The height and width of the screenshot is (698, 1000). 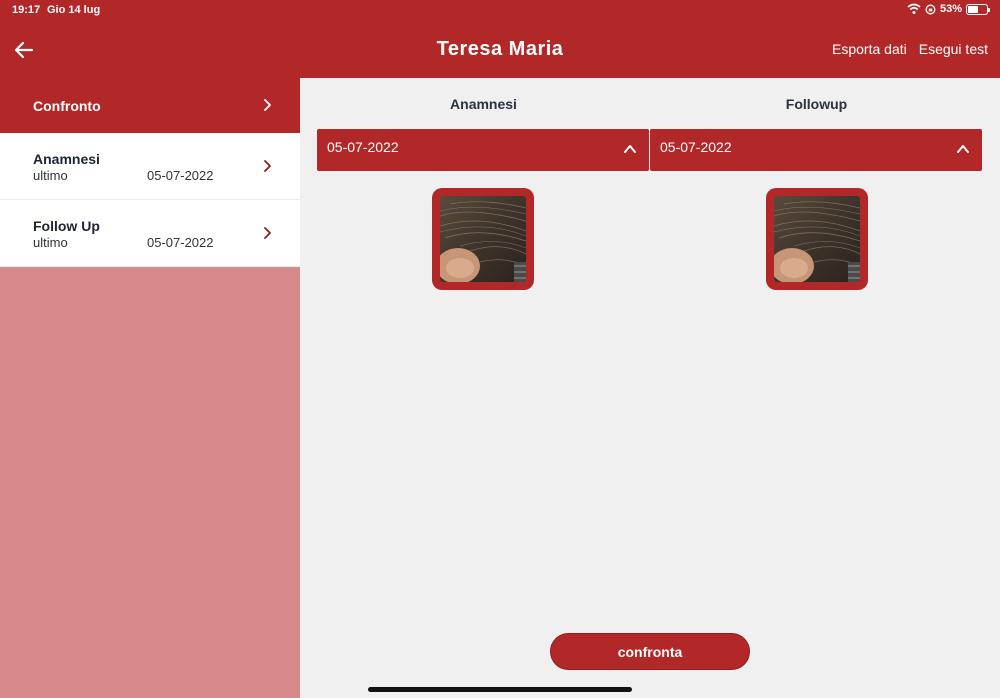 What do you see at coordinates (816, 150) in the screenshot?
I see `followup-date-select: 05-07-2022` at bounding box center [816, 150].